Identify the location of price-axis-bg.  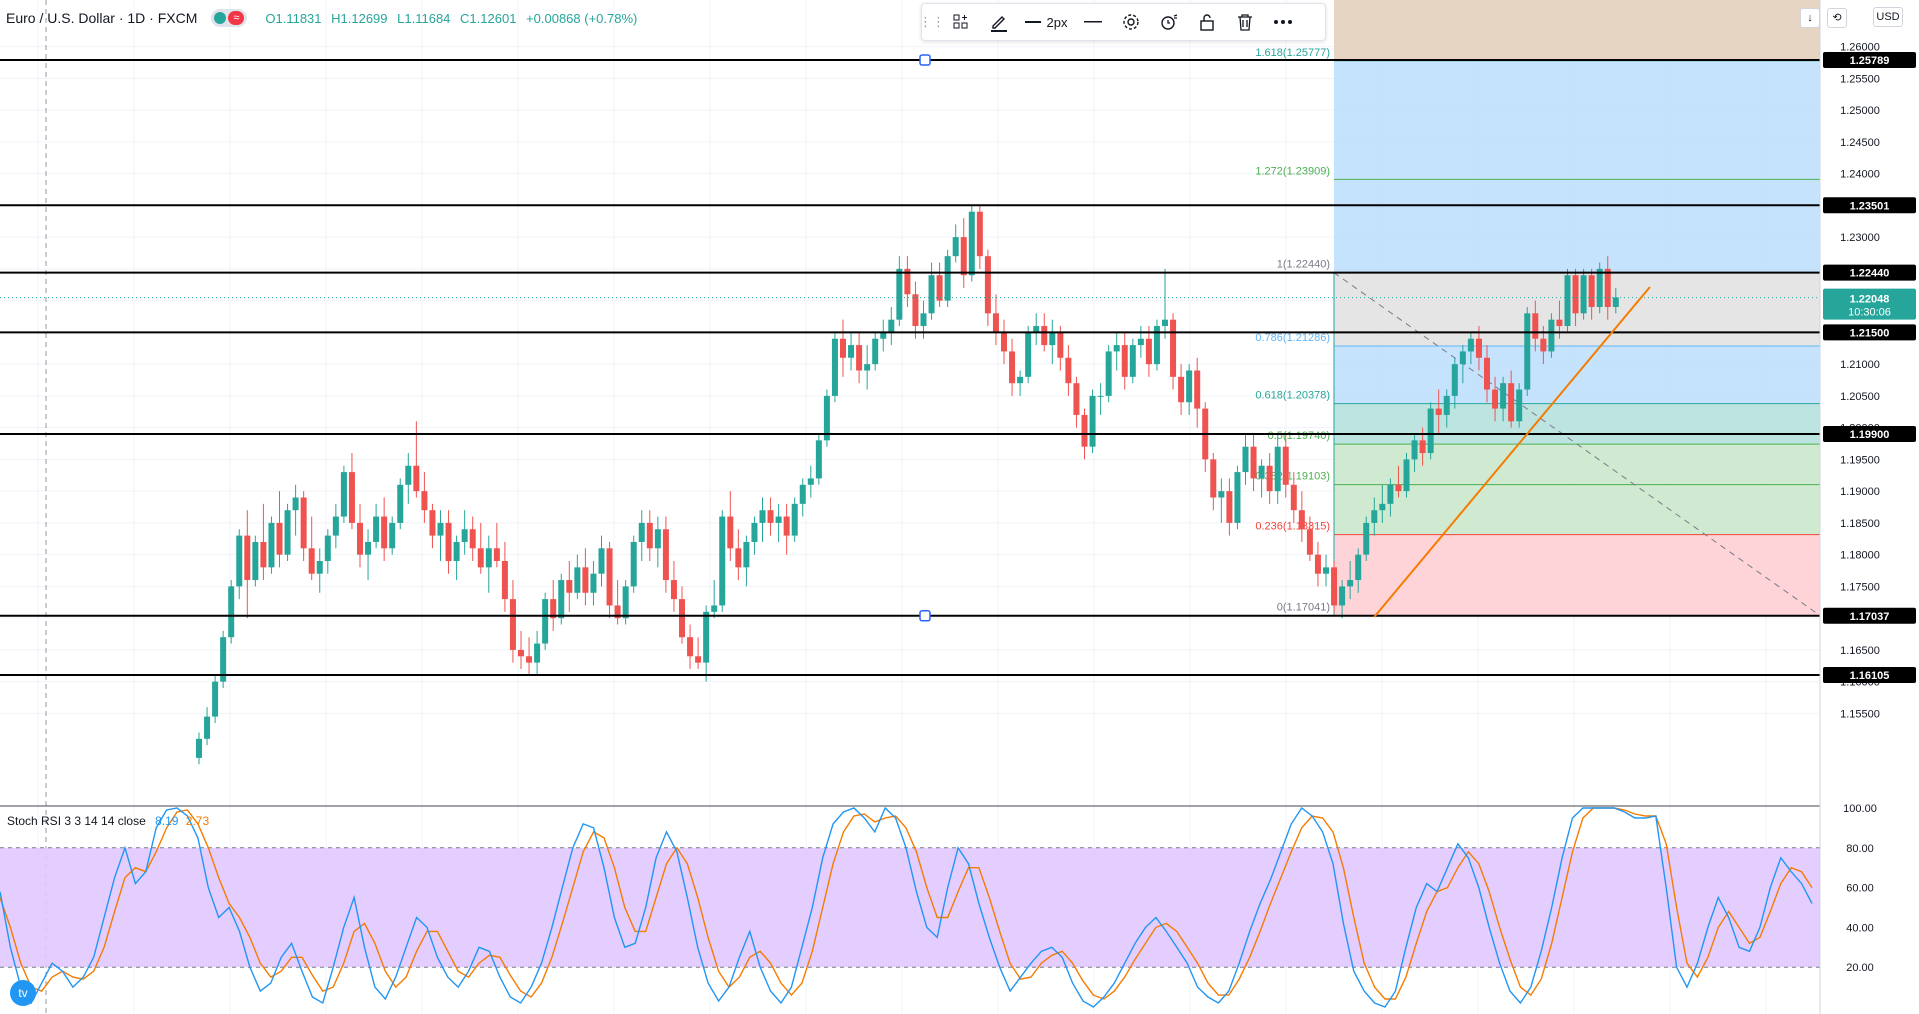
(1869, 507).